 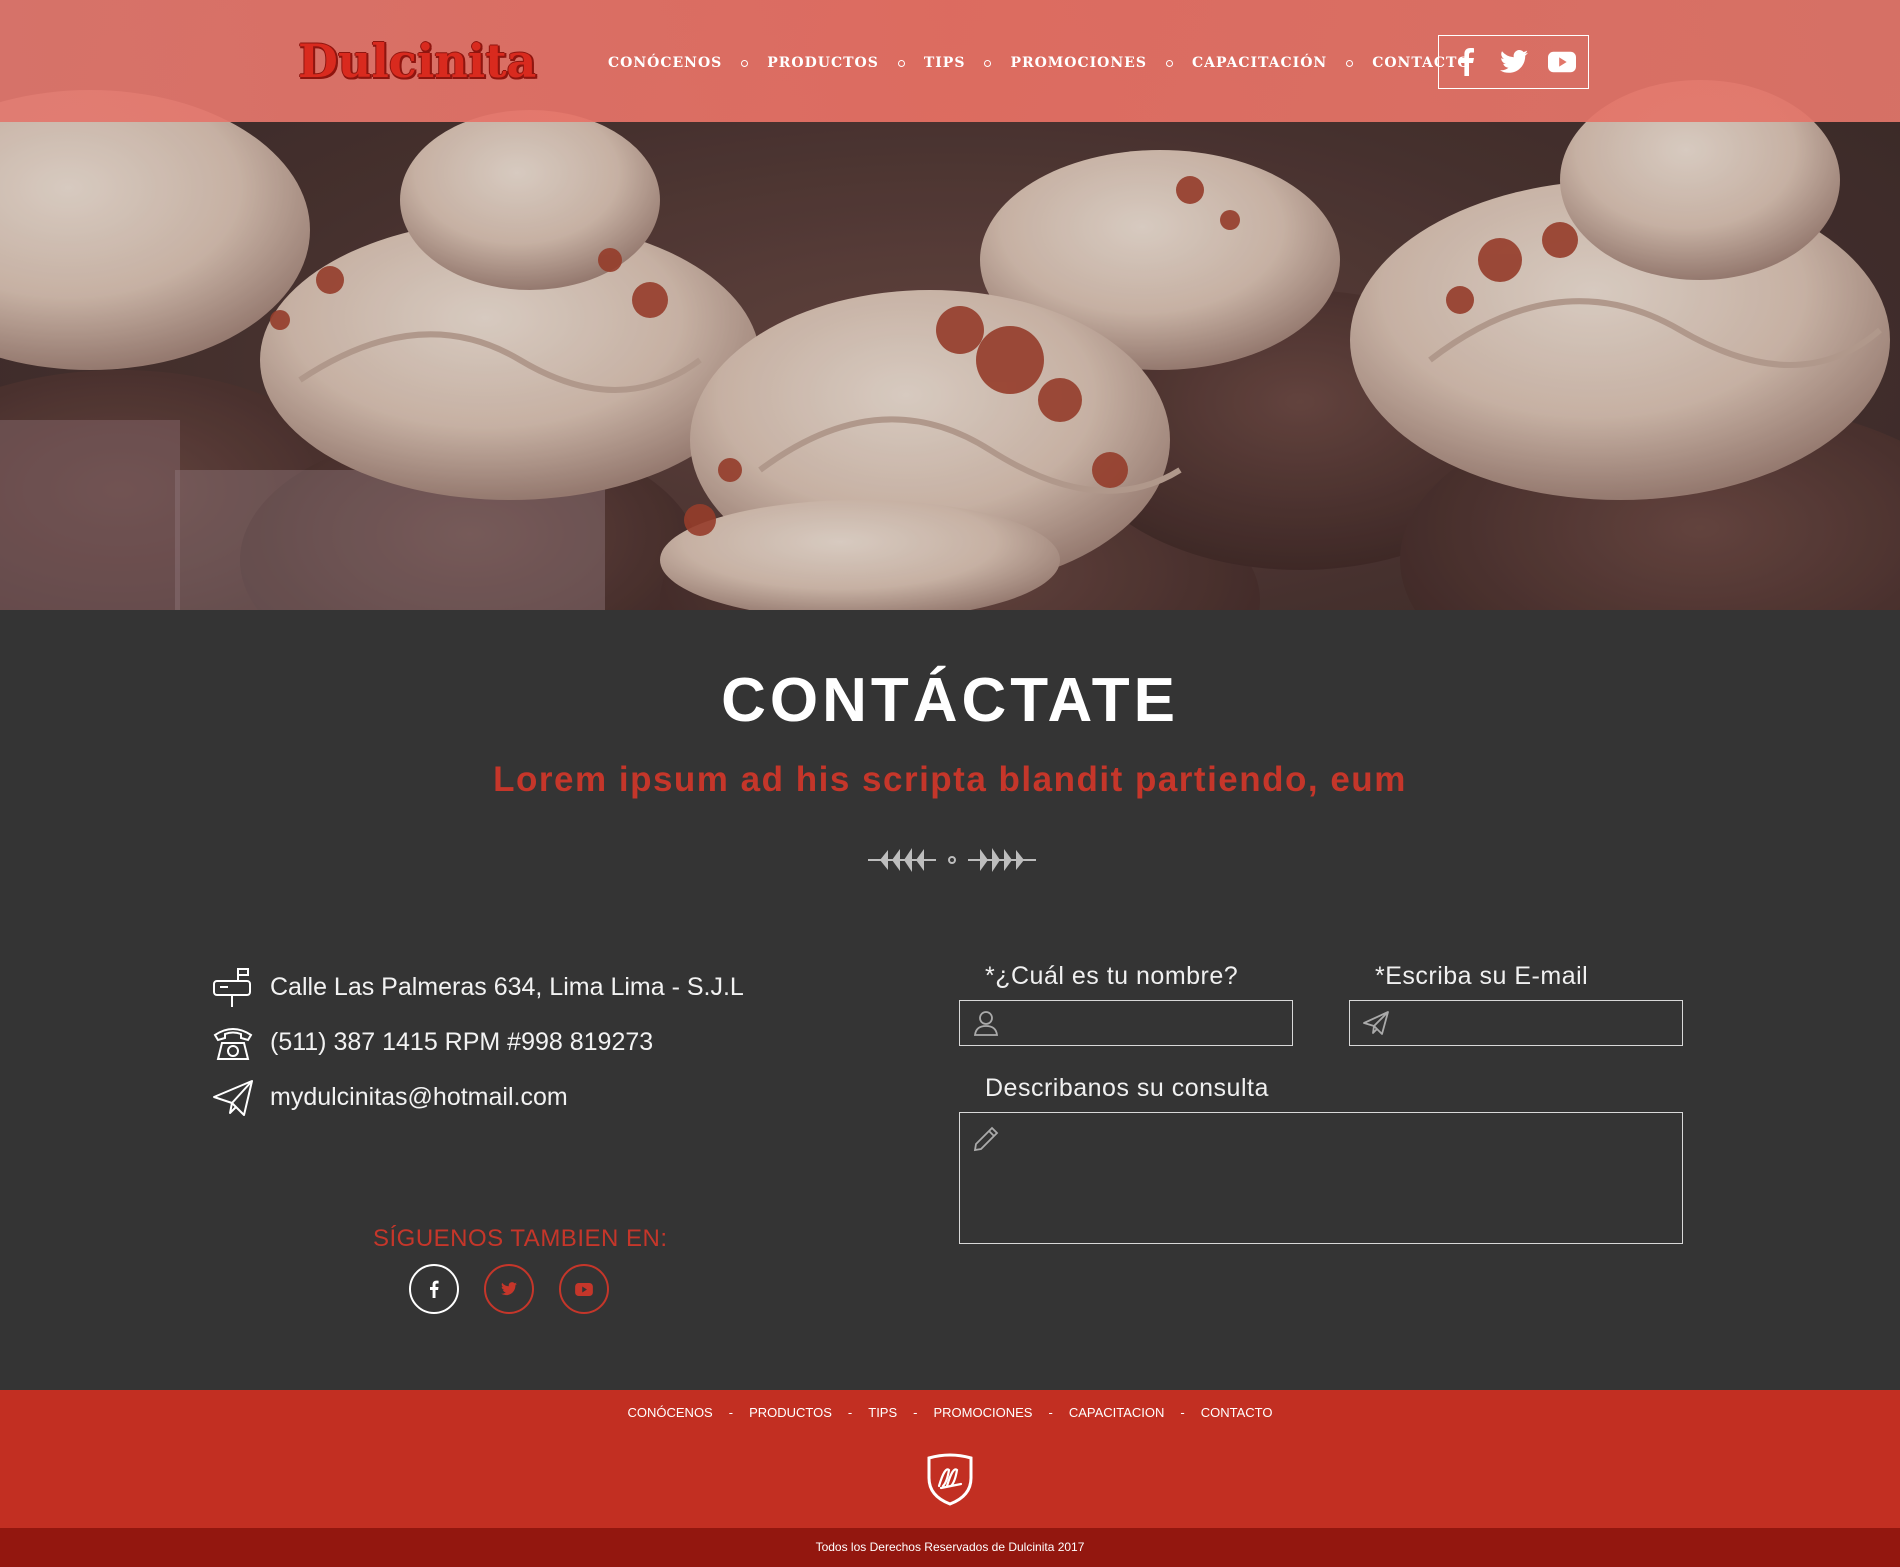 I want to click on brand-logo: Dulcinita, so click(x=417, y=61).